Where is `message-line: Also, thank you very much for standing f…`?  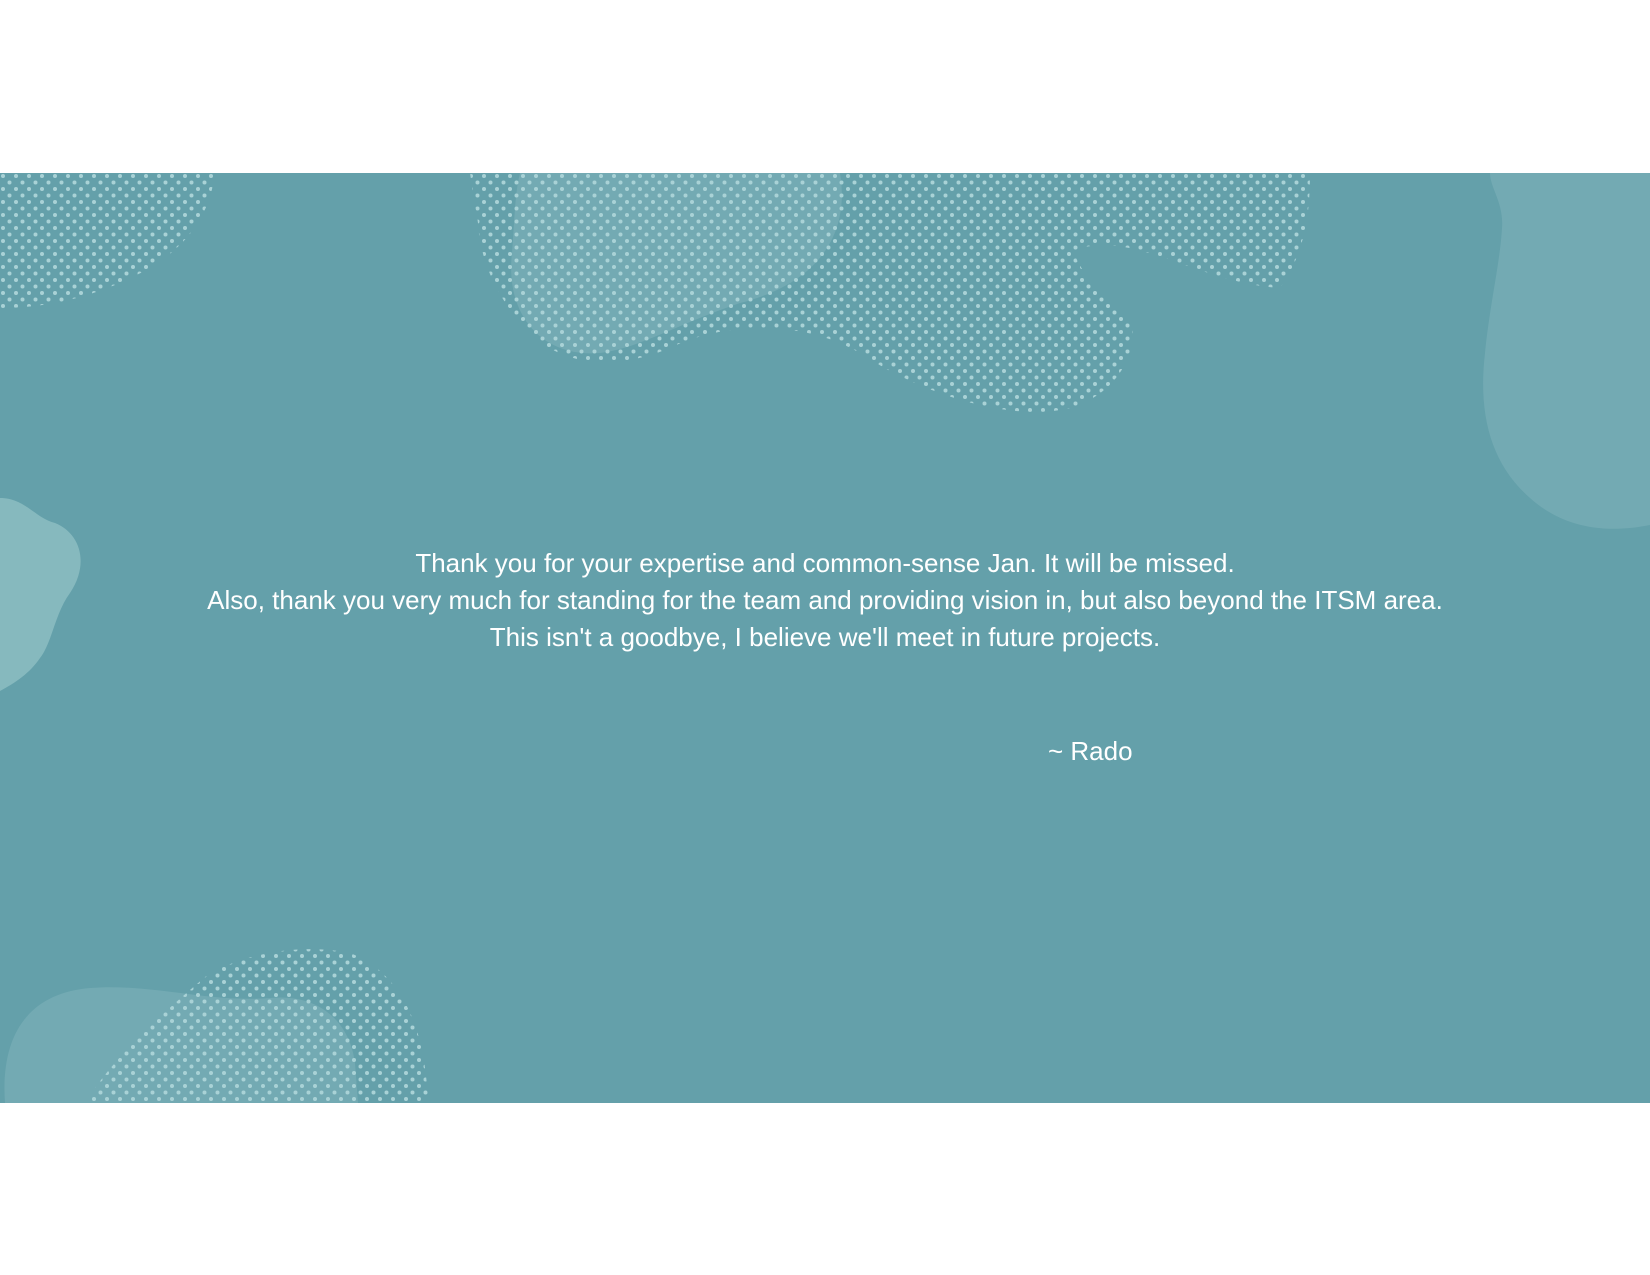
message-line: Also, thank you very much for standing f… is located at coordinates (825, 600).